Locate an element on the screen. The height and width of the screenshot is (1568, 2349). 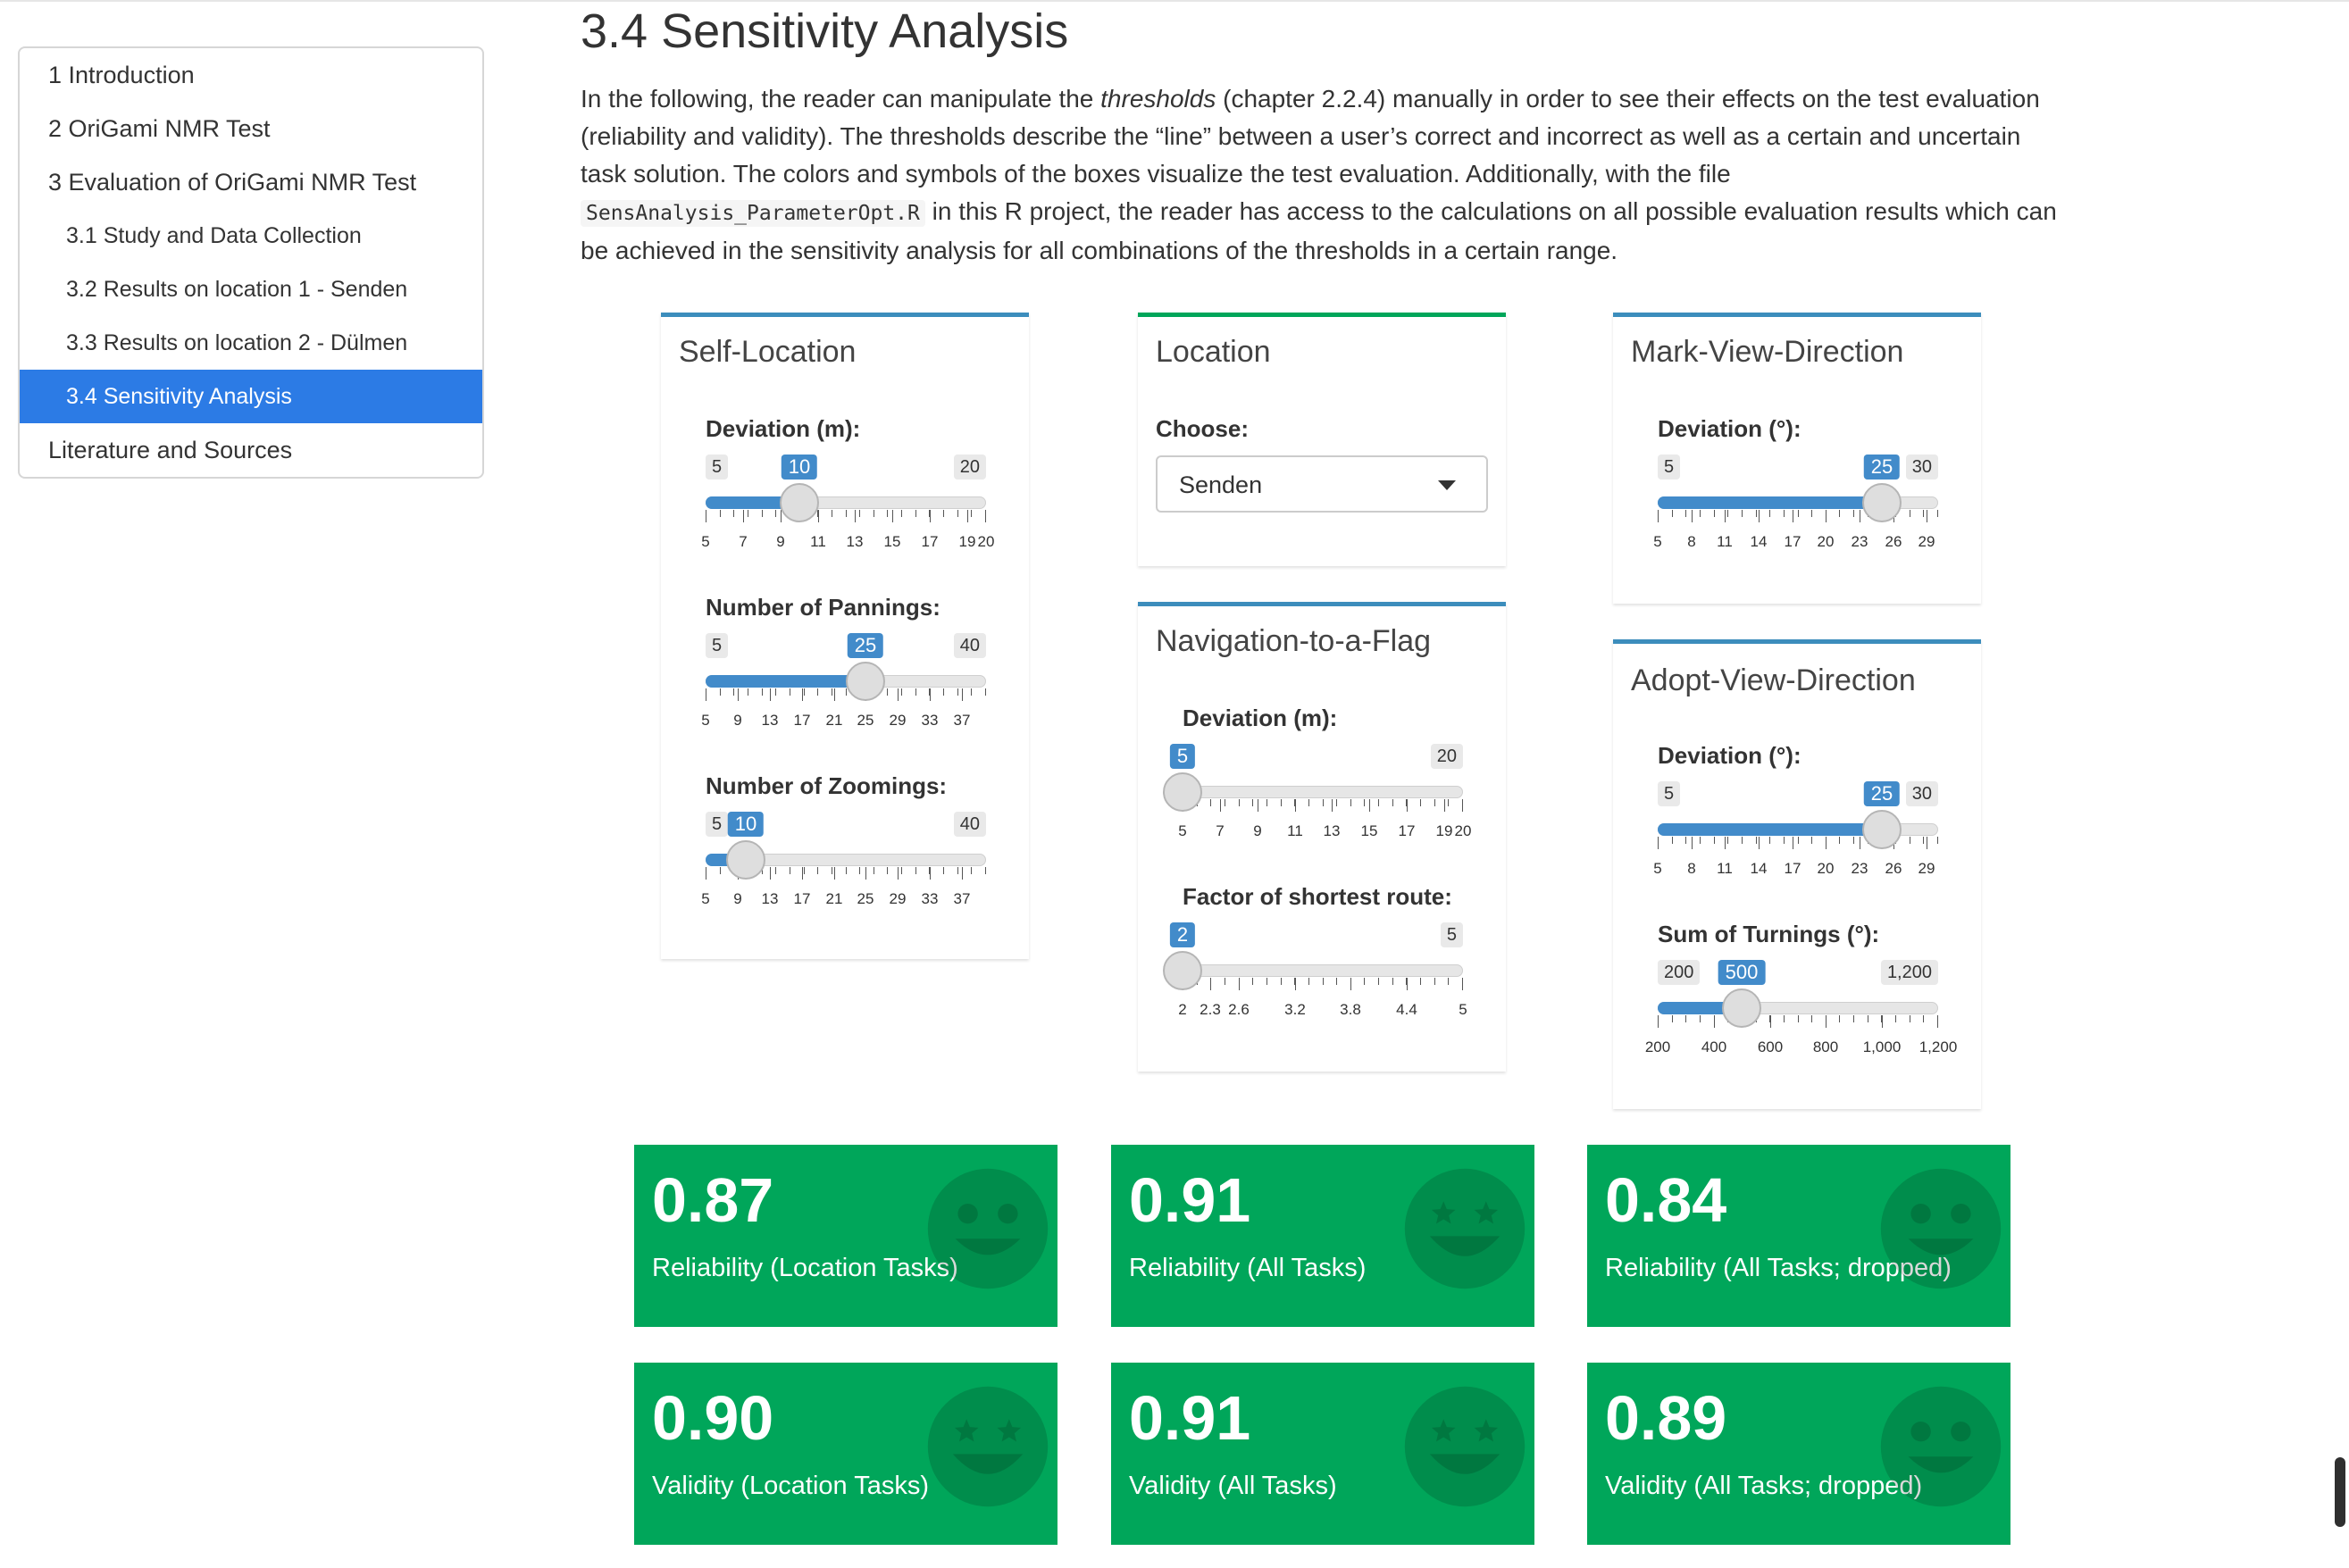
flag-deviation-slider: 20 5 5 7 9 11 13 15 17 19 20 is located at coordinates (1317, 797).